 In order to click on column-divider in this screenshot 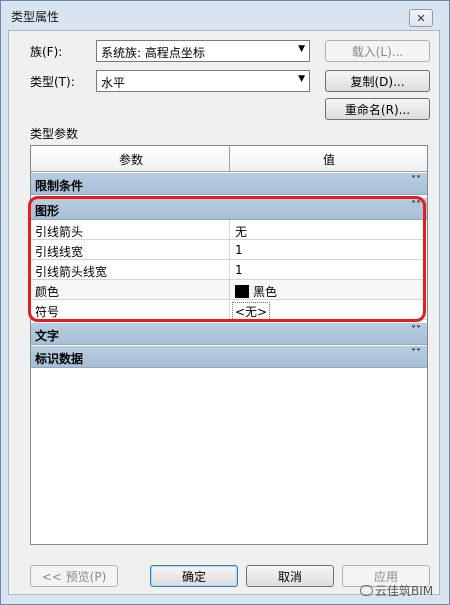, I will do `click(229, 159)`.